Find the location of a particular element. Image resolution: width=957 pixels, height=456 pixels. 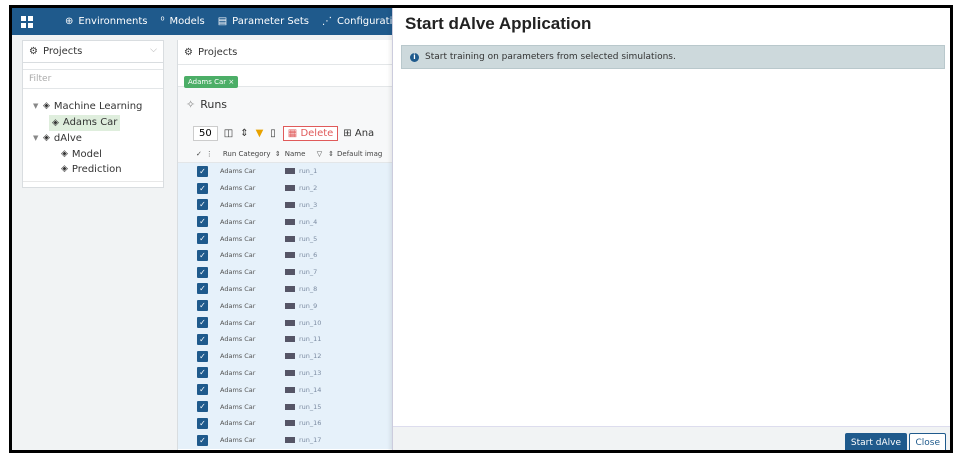

table-row: ✓ Adams Car run_17 is located at coordinates (290, 440).